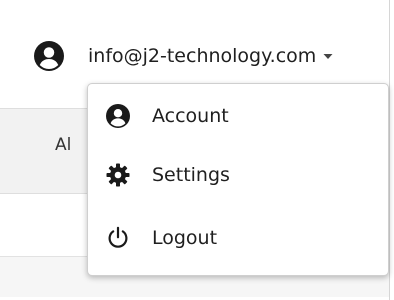 The image size is (394, 300). What do you see at coordinates (118, 175) in the screenshot?
I see `gear-icon` at bounding box center [118, 175].